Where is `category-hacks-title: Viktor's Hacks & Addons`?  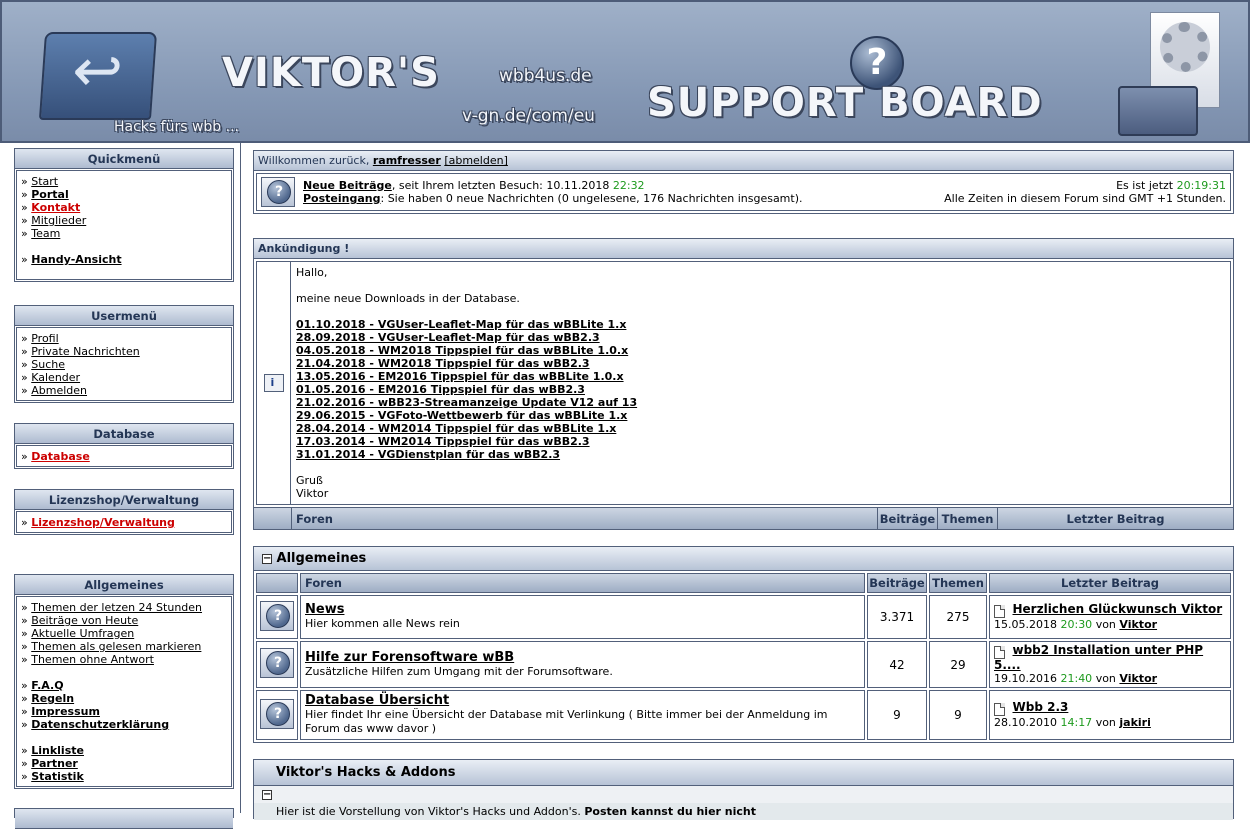 category-hacks-title: Viktor's Hacks & Addons is located at coordinates (743, 773).